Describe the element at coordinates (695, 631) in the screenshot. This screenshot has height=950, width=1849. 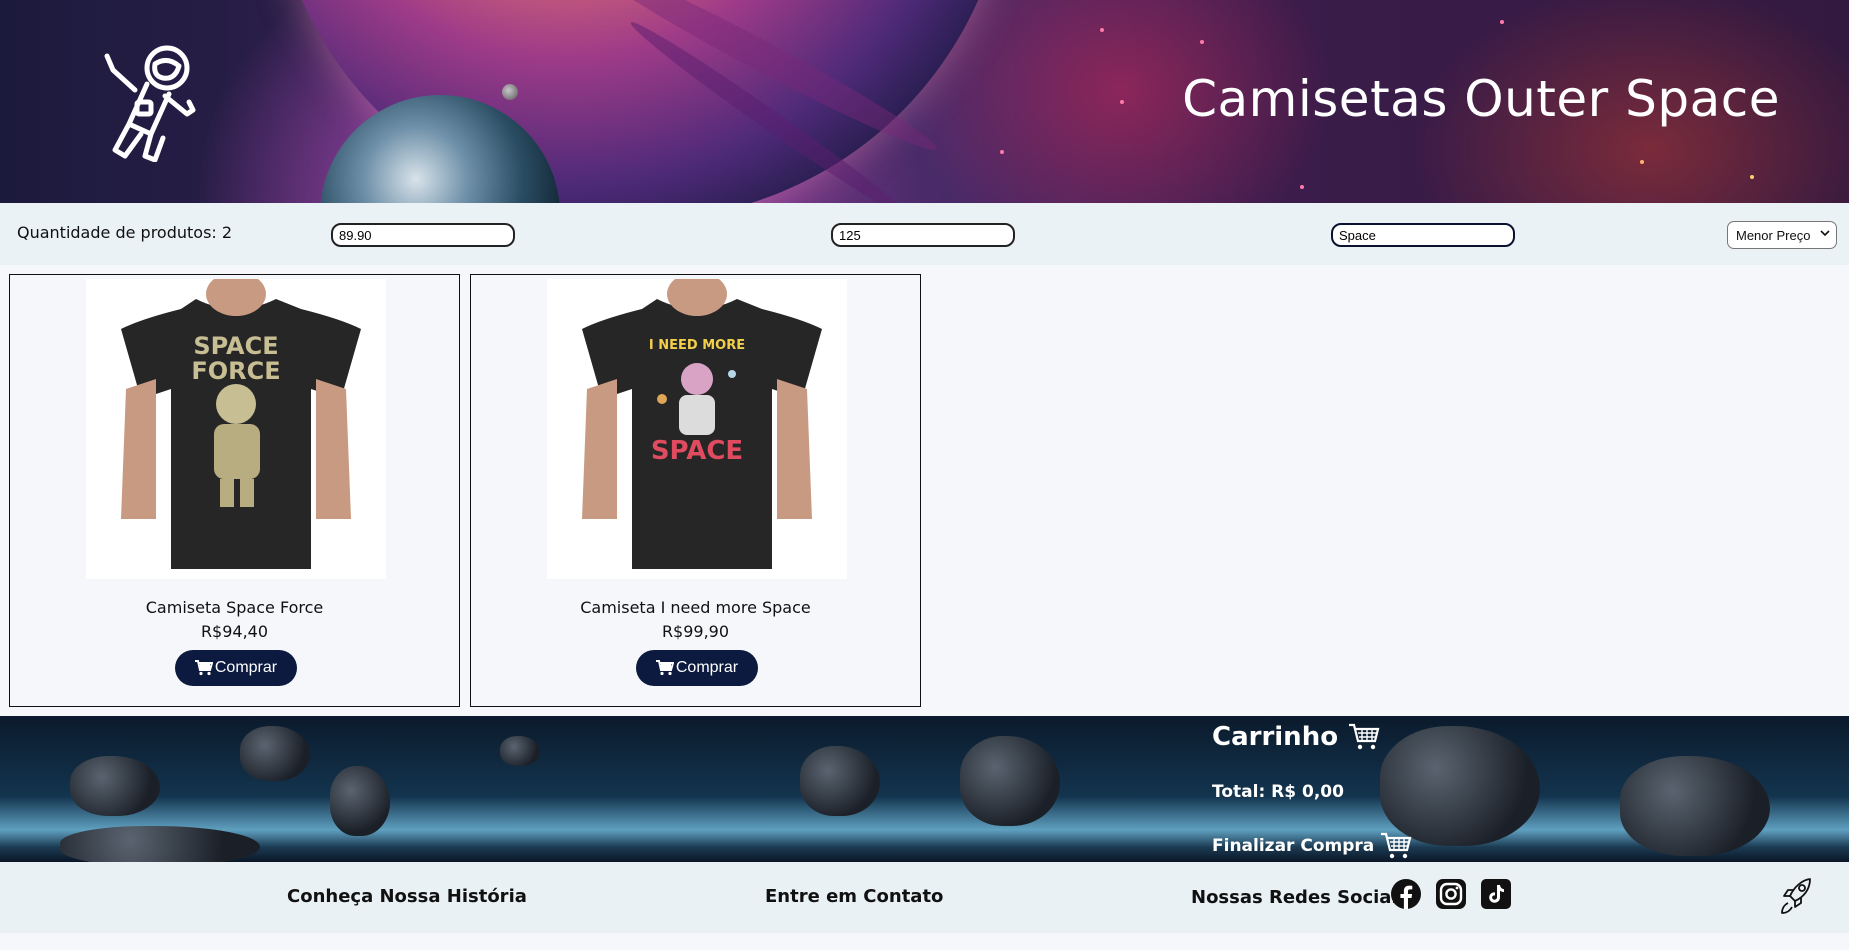
I see `product-price: R$99,90` at that location.